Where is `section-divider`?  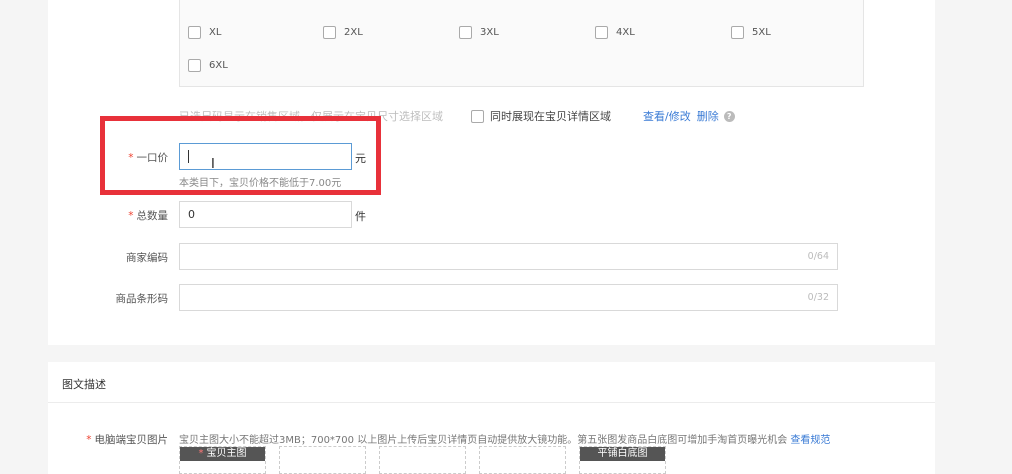
section-divider is located at coordinates (491, 402).